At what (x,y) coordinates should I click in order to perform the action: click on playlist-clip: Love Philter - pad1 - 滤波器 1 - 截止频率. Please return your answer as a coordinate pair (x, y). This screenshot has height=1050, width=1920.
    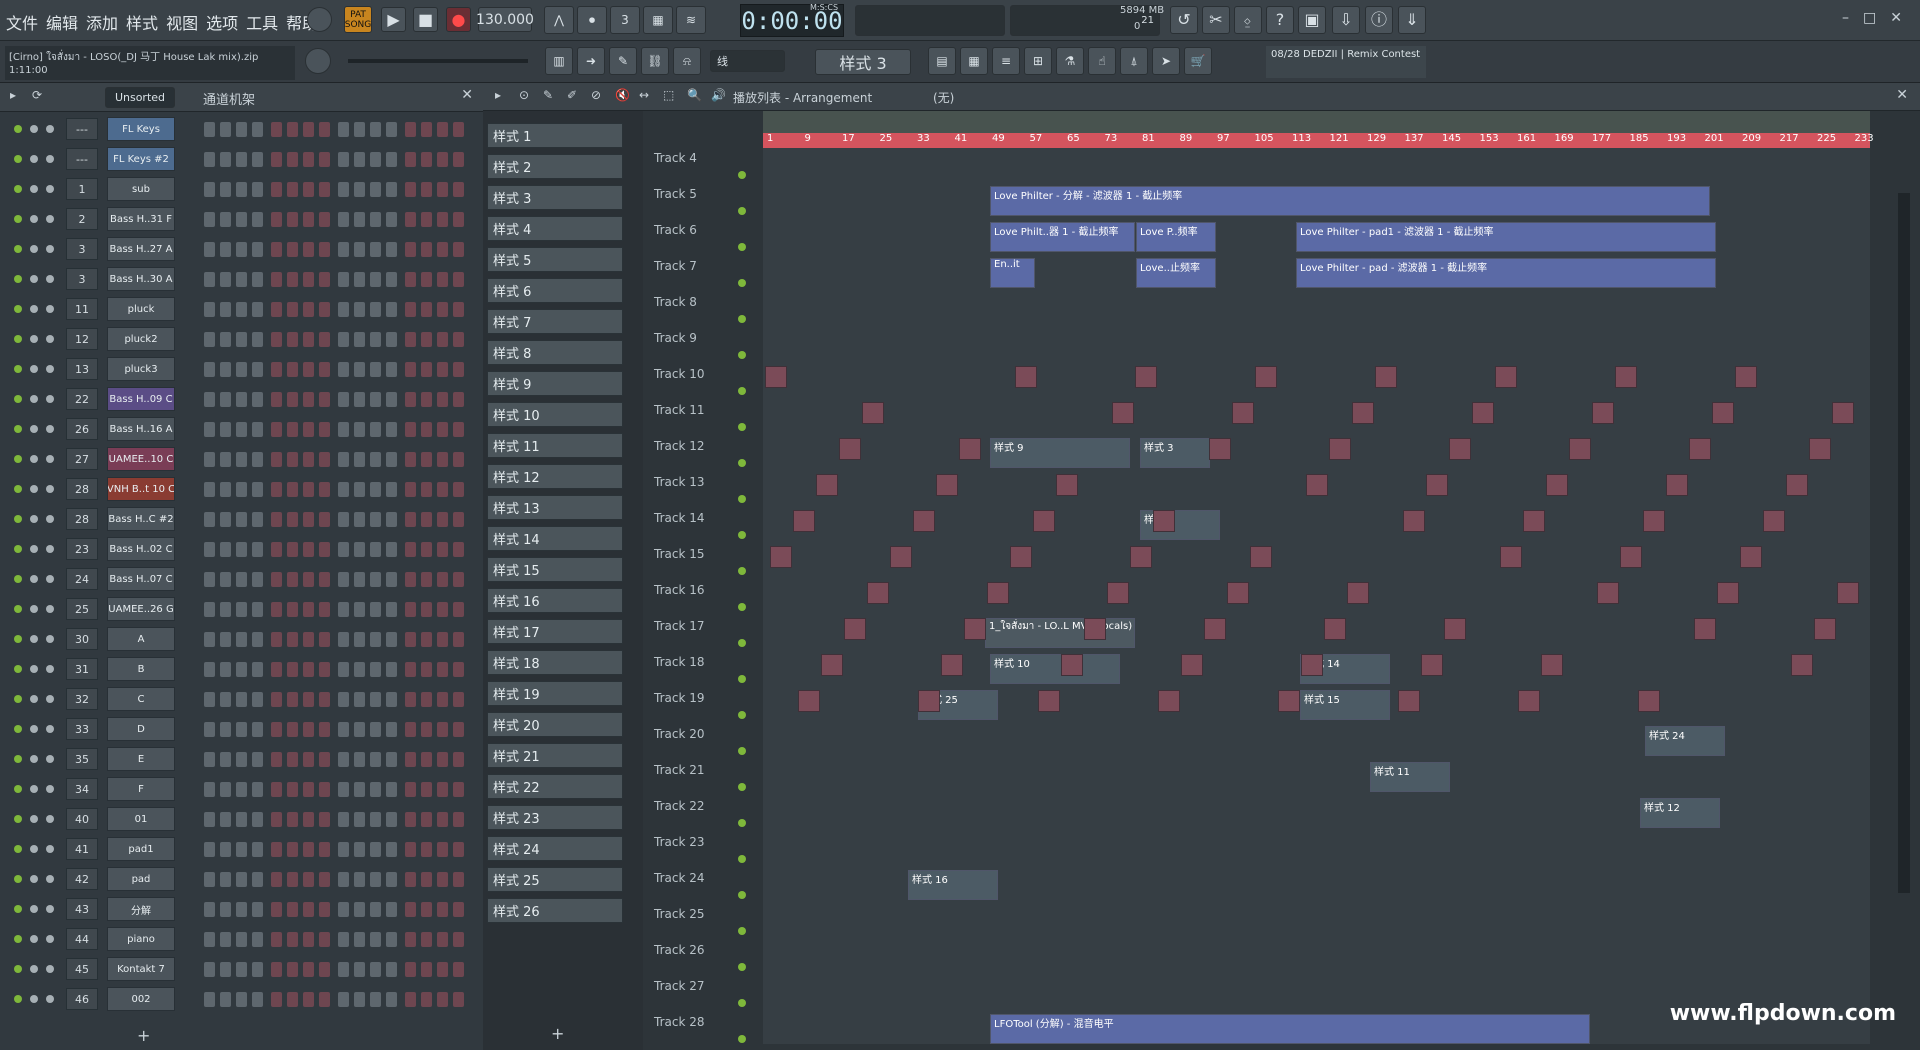
    Looking at the image, I should click on (1506, 237).